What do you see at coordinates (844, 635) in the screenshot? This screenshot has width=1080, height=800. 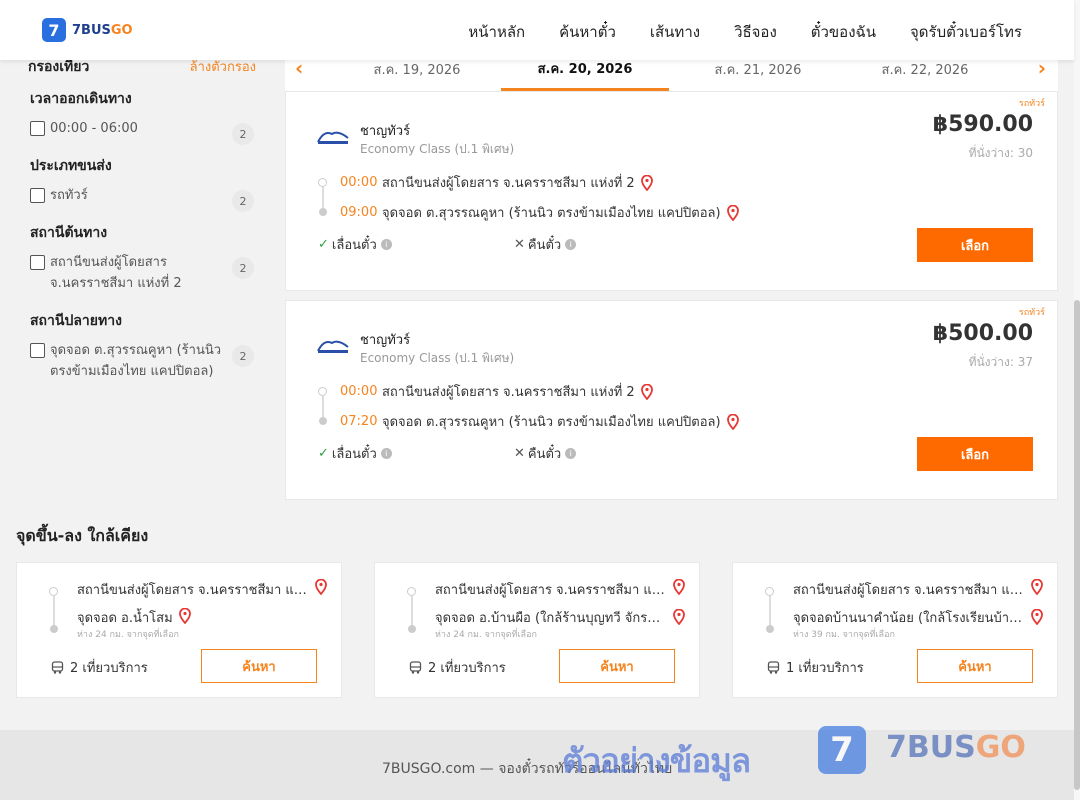 I see `nearby-distance: ห่าง 39 กม. จากจุดที่เลือก` at bounding box center [844, 635].